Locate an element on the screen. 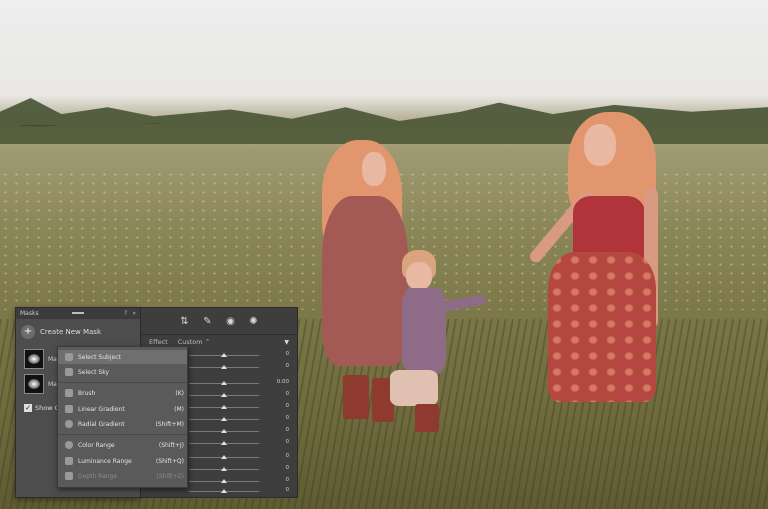 The image size is (768, 509). create-new-mask-button: + Create New Mask is located at coordinates (78, 332).